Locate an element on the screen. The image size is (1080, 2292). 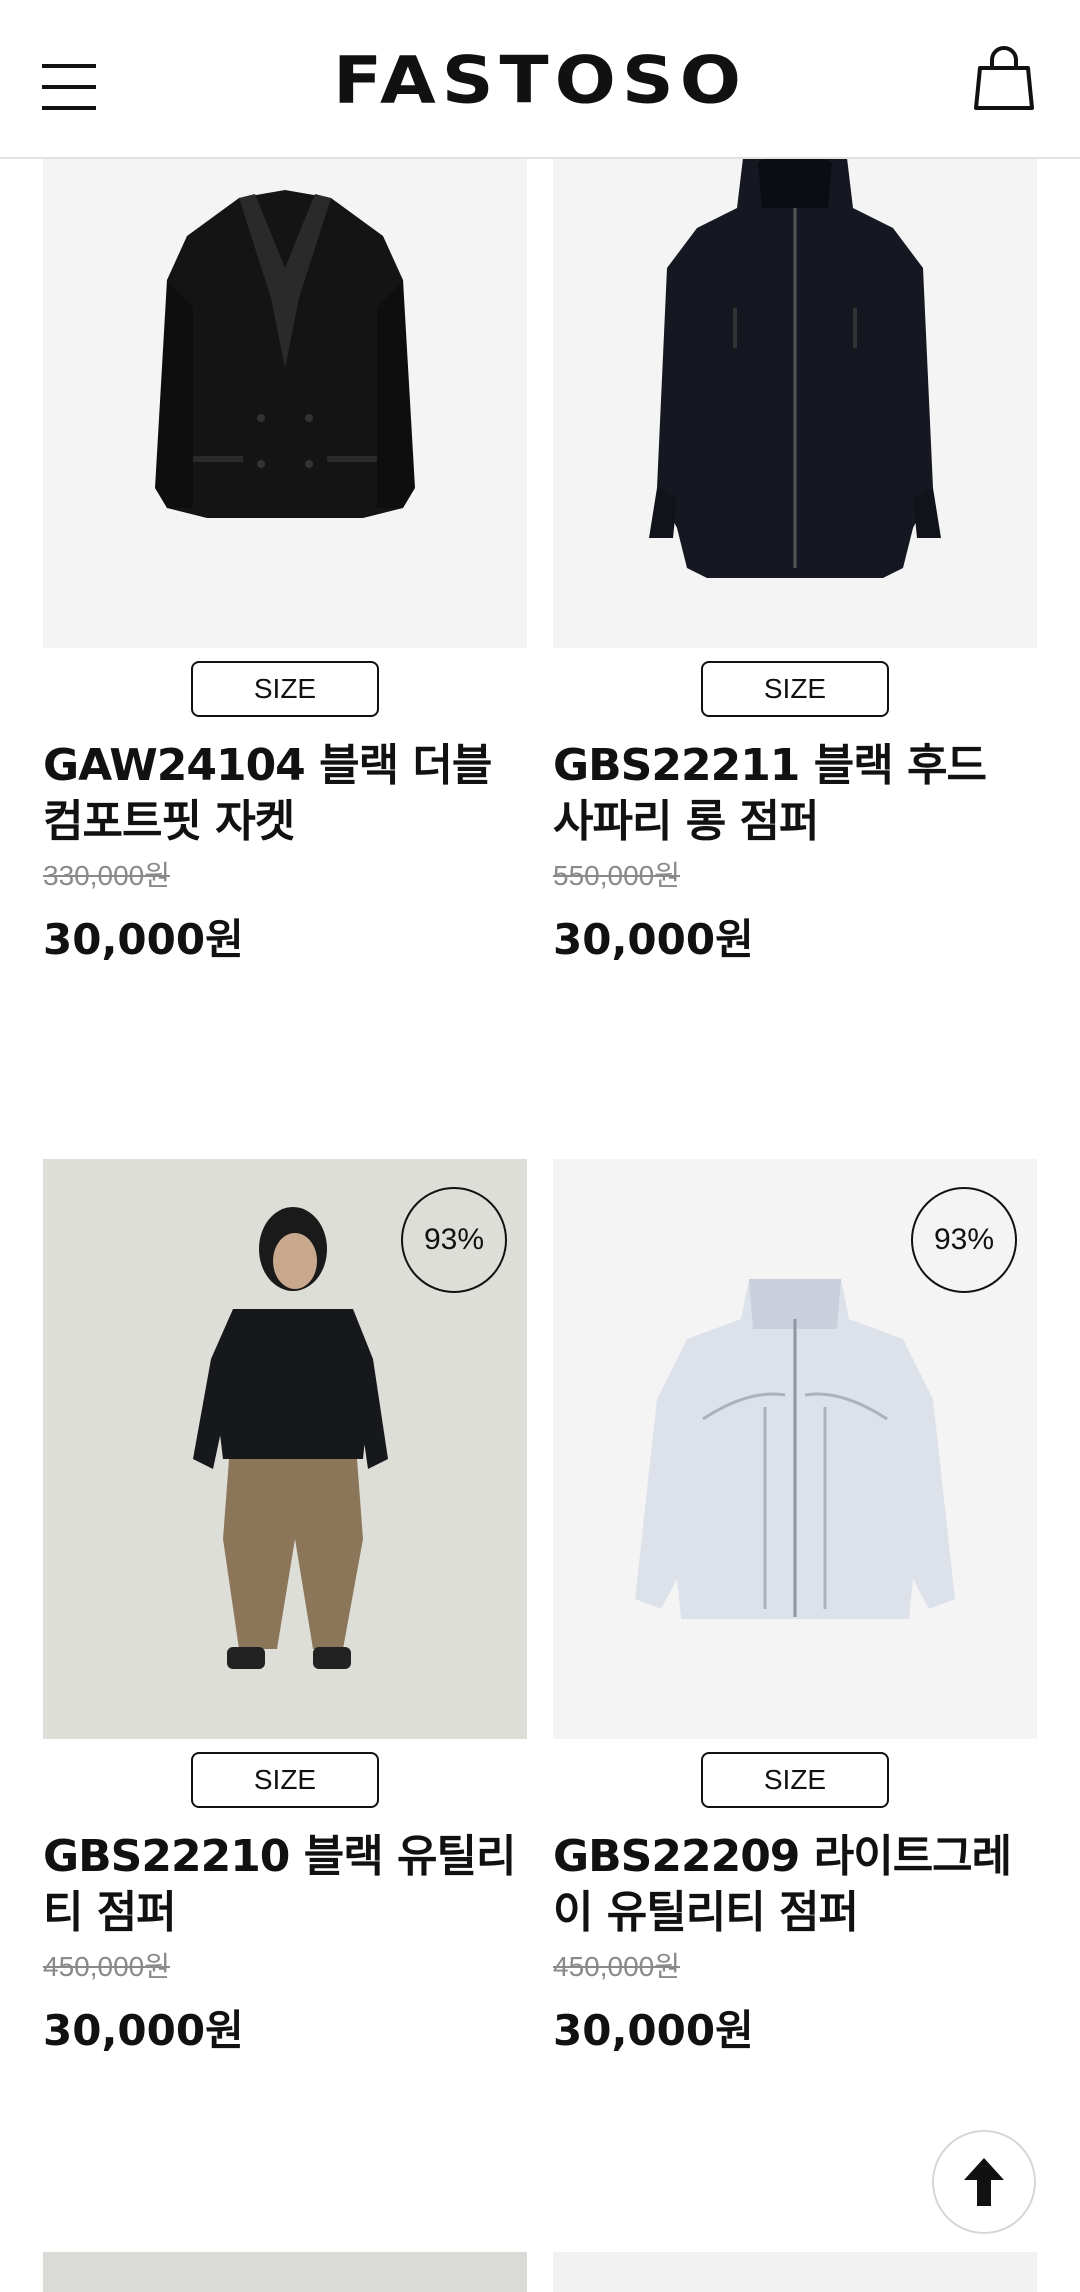
brand-logo: FASTOSO is located at coordinates (540, 80).